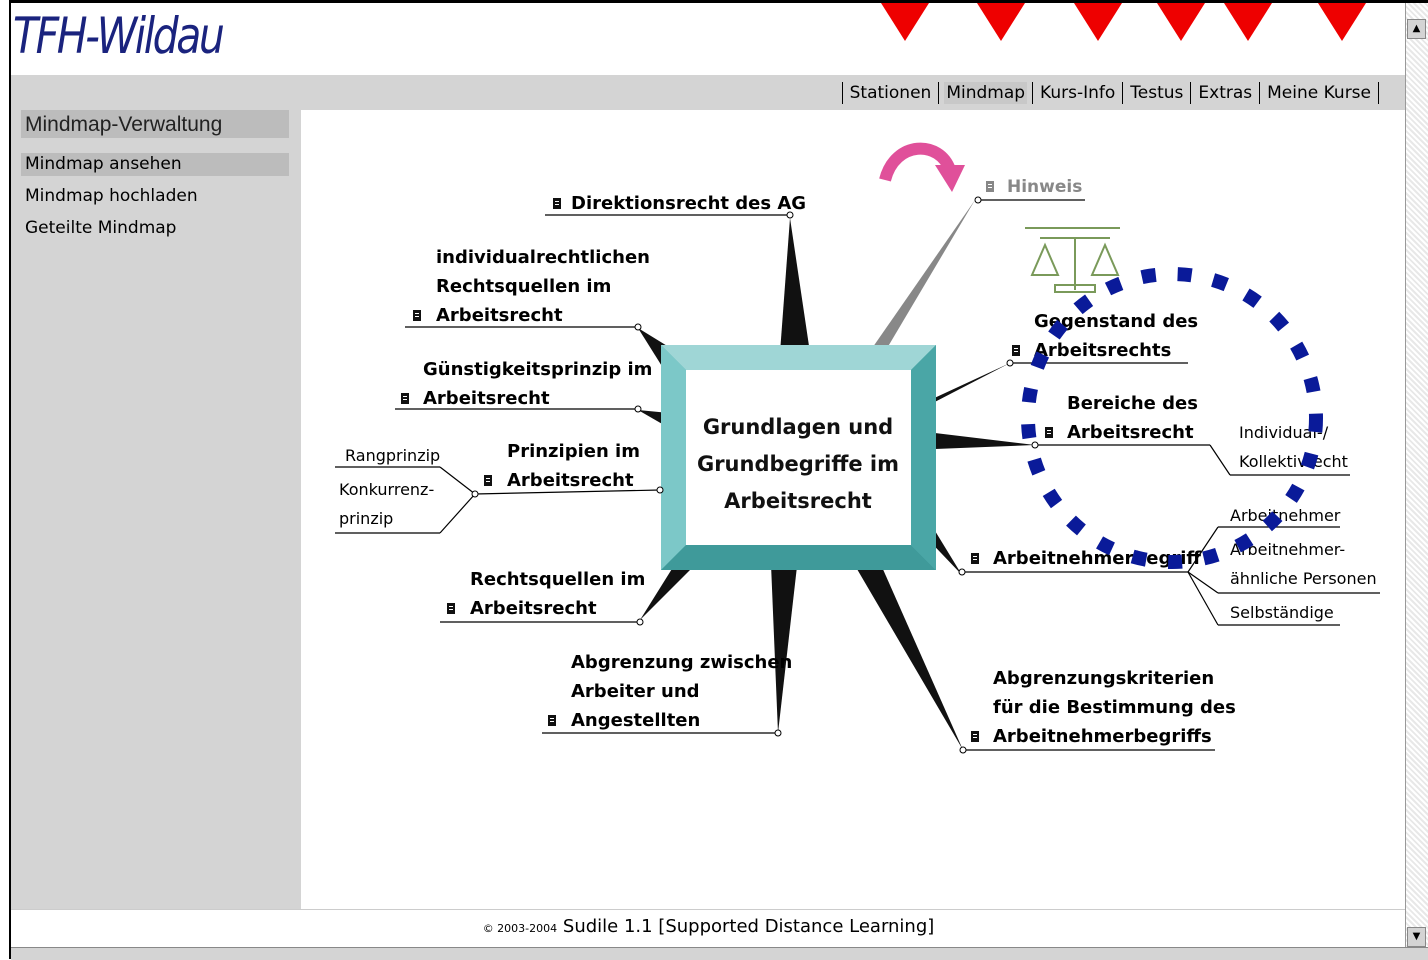  I want to click on node-direktionsrecht: Direktionsrecht des AG, so click(688, 203).